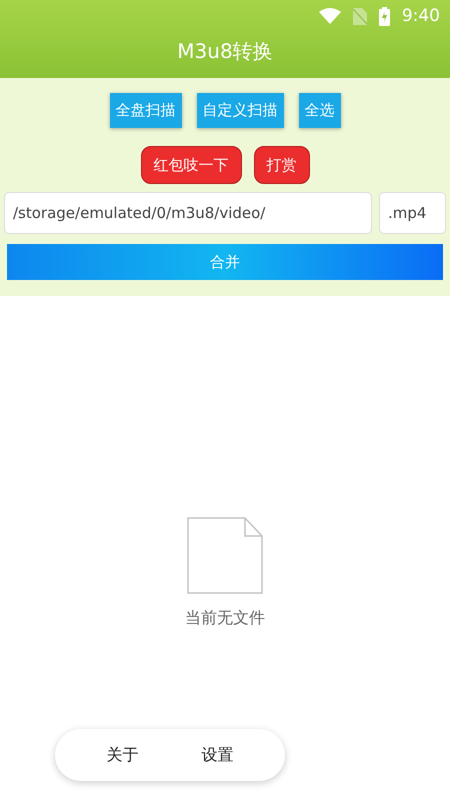 The image size is (450, 799). What do you see at coordinates (218, 755) in the screenshot?
I see `nav-link: 设置` at bounding box center [218, 755].